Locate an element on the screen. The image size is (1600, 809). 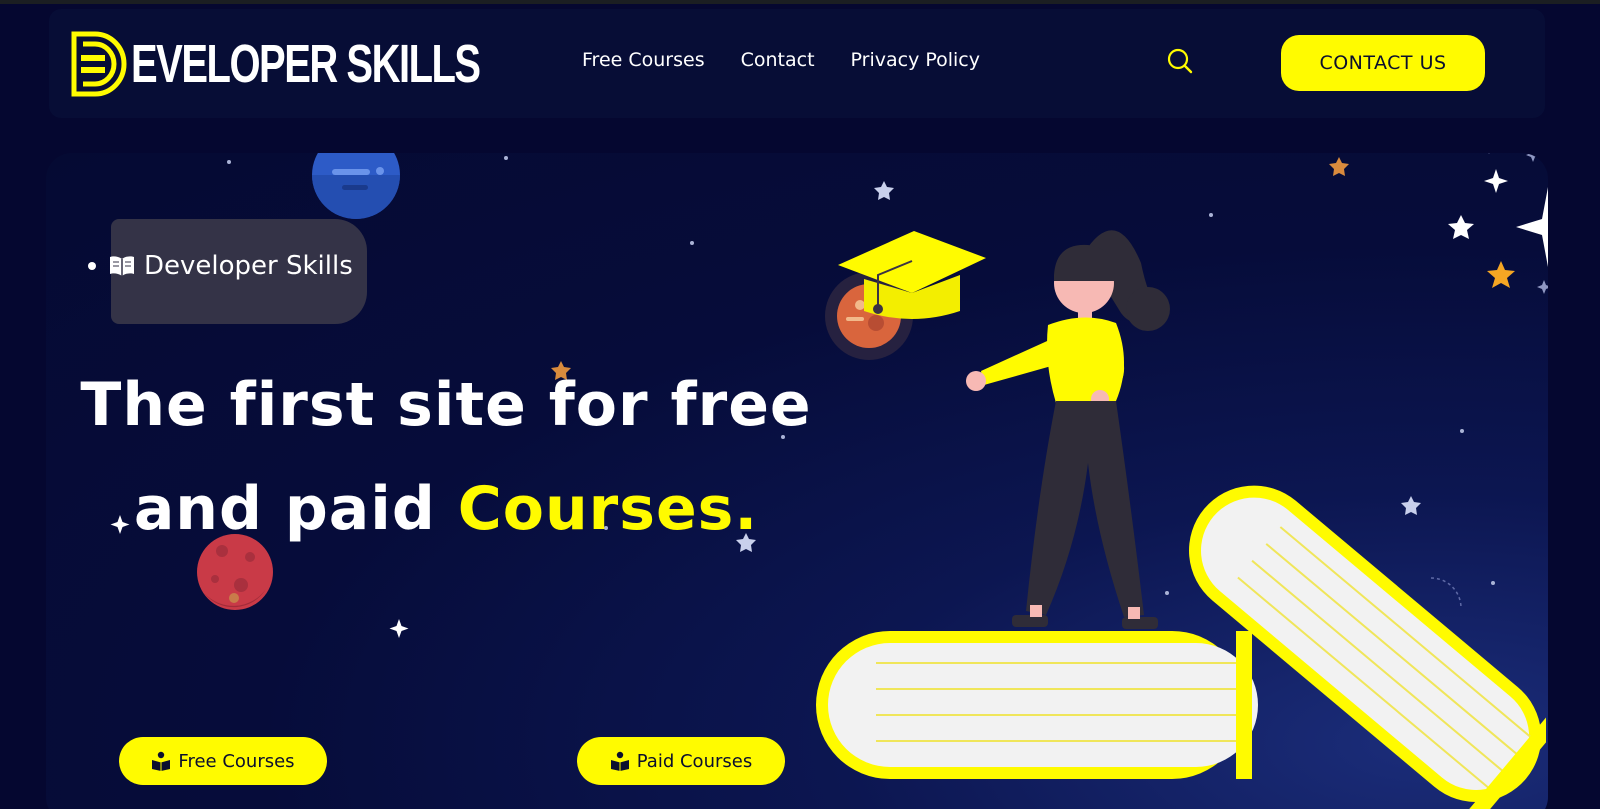
nav-free-courses: Free Courses is located at coordinates (643, 60).